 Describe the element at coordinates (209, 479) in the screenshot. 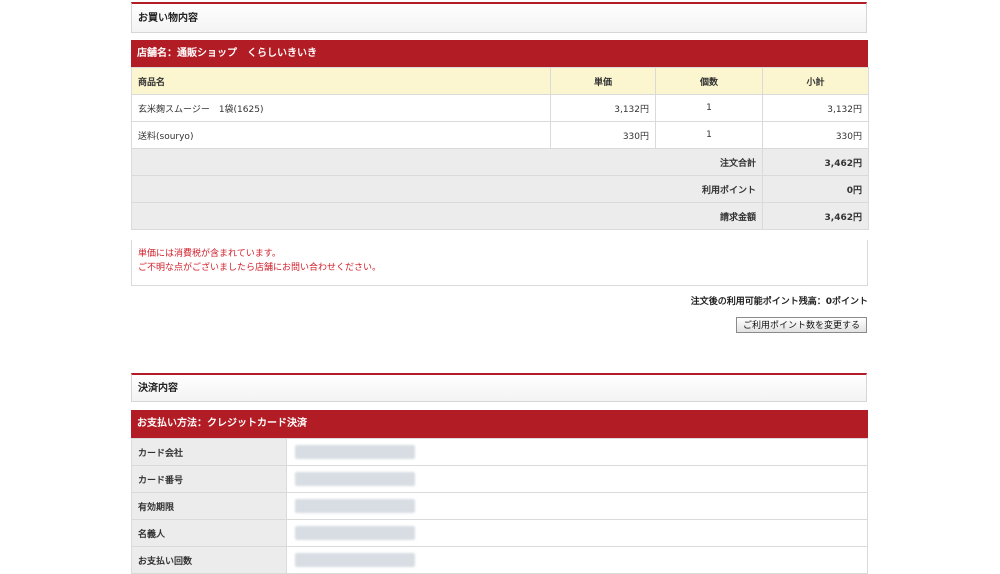

I see `card-number-label: カード番号` at that location.